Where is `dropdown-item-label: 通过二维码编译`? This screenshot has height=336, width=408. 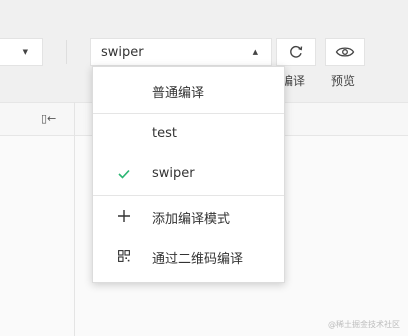
dropdown-item-label: 通过二维码编译 is located at coordinates (198, 259).